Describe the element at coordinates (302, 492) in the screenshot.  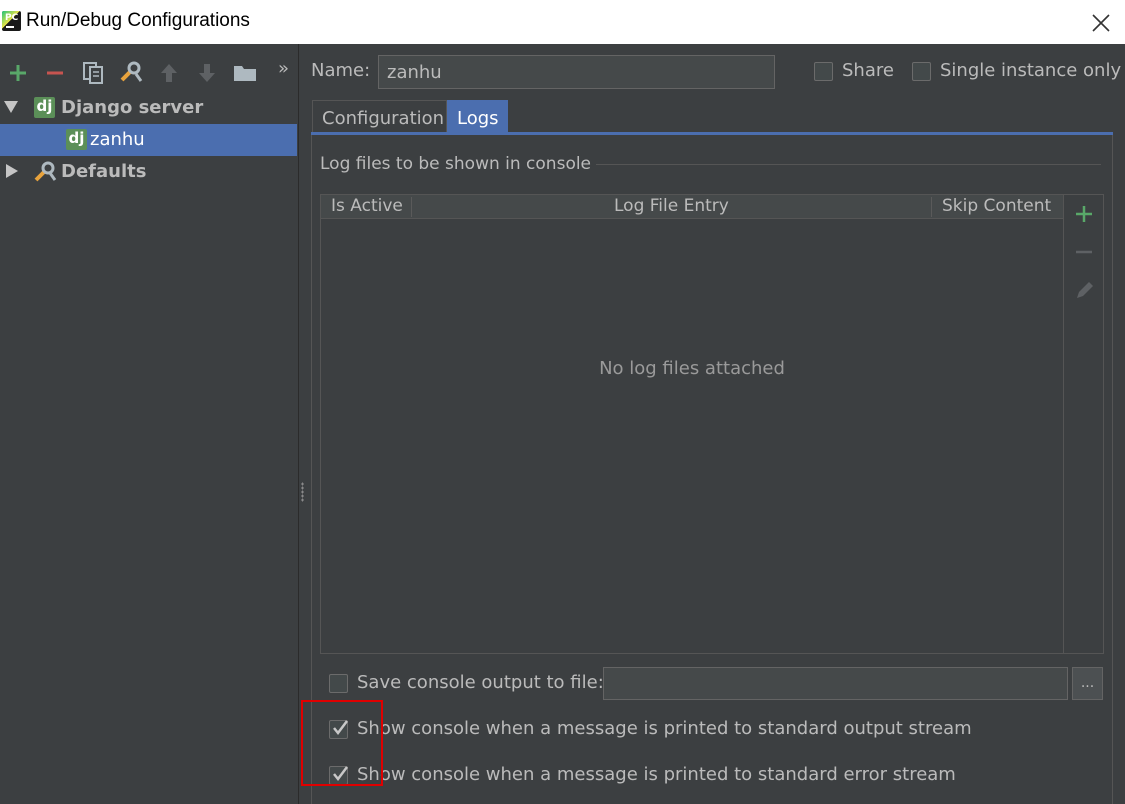
I see `splitter-grip` at that location.